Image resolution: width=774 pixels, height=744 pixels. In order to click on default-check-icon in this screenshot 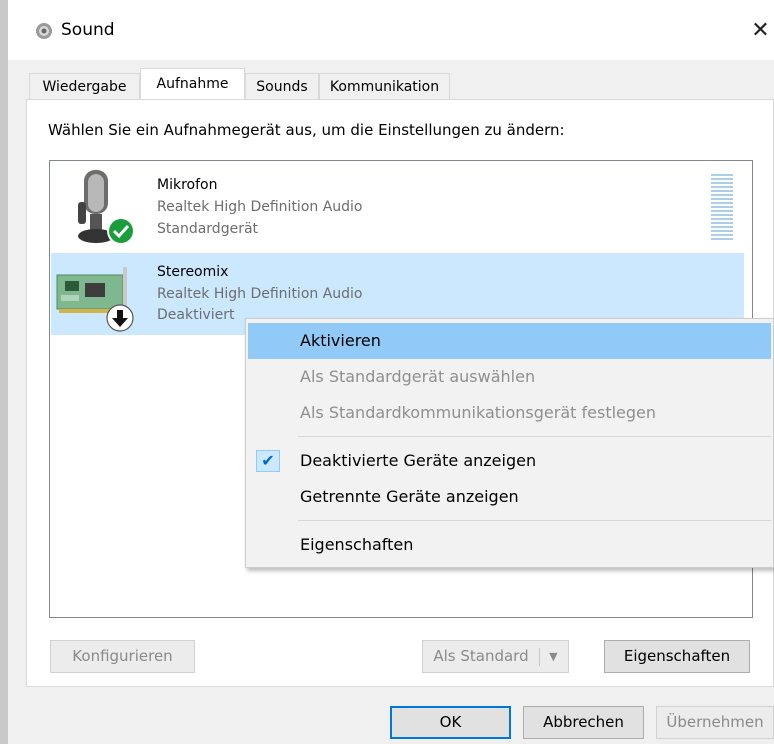, I will do `click(121, 231)`.